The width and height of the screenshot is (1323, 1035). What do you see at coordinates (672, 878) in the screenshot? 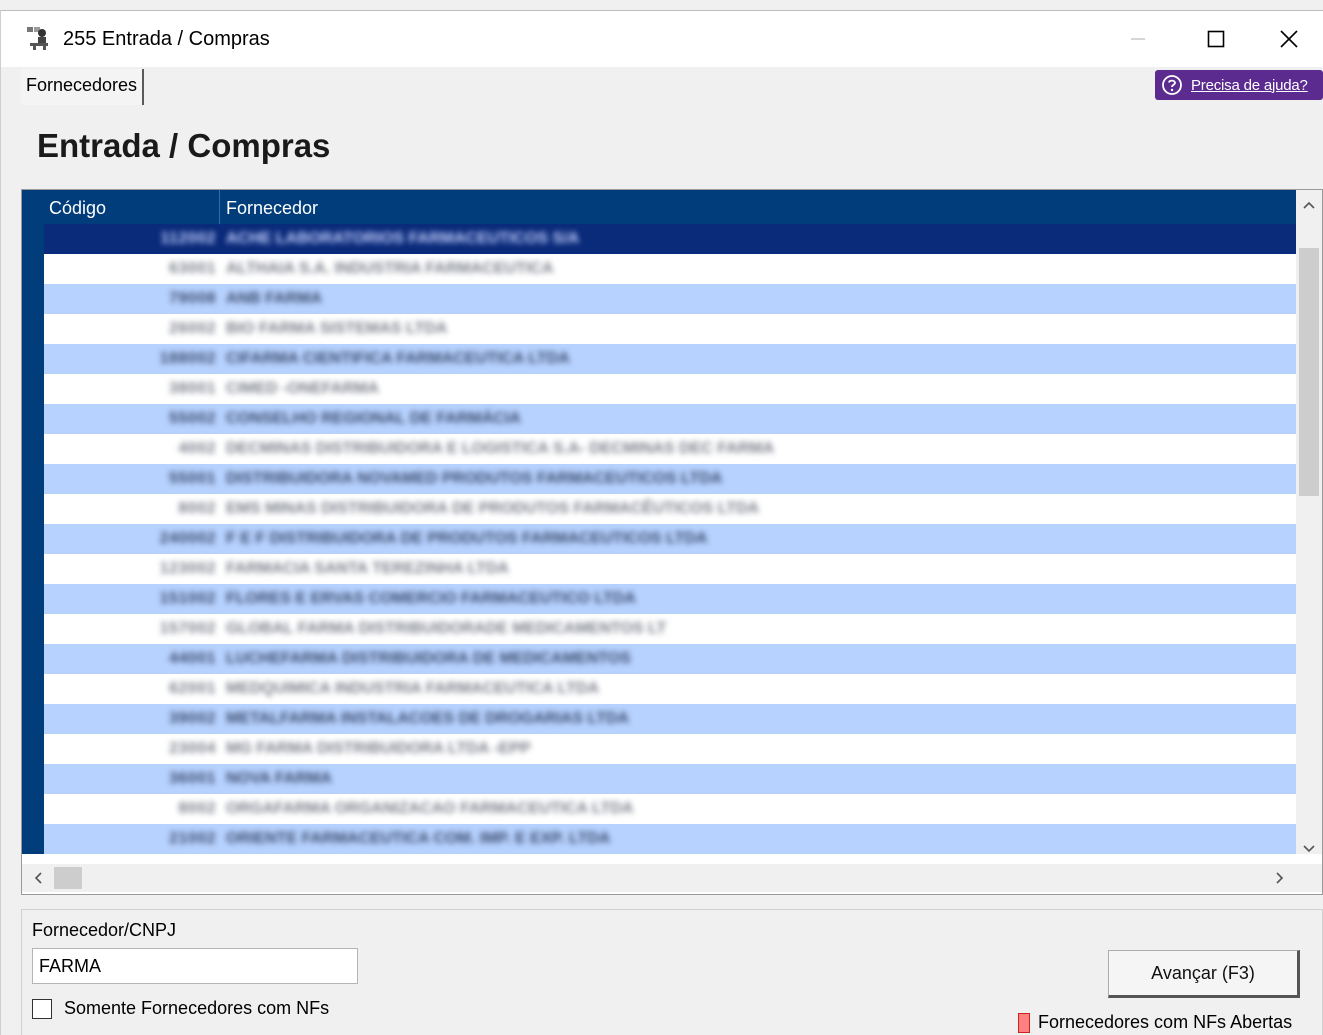
I see `horizontal-scrollbar` at bounding box center [672, 878].